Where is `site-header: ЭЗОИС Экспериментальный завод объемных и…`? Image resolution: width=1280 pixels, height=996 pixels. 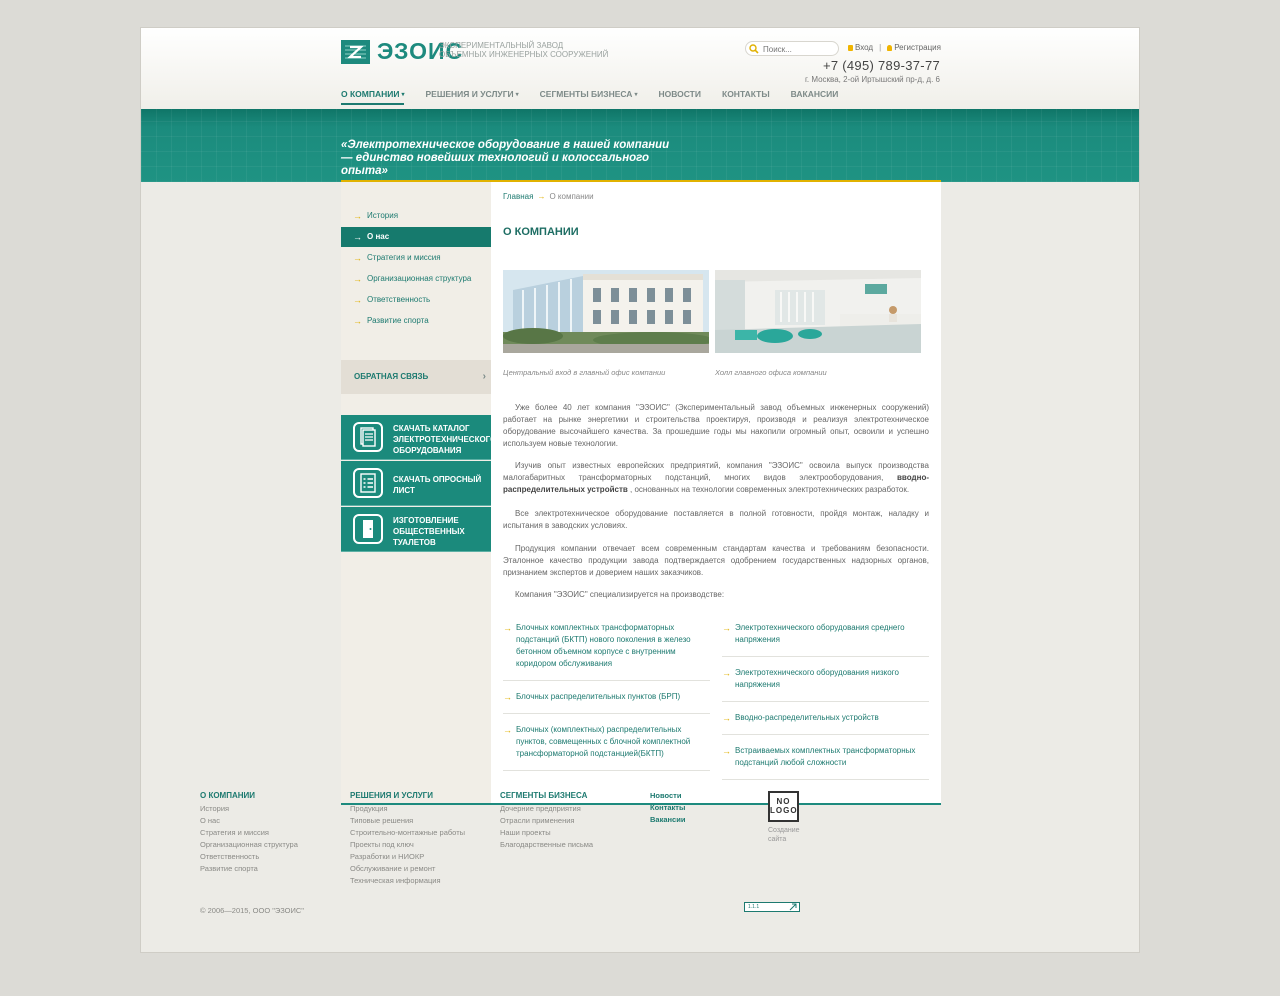
site-header: ЭЗОИС Экспериментальный завод объемных и… is located at coordinates (640, 68).